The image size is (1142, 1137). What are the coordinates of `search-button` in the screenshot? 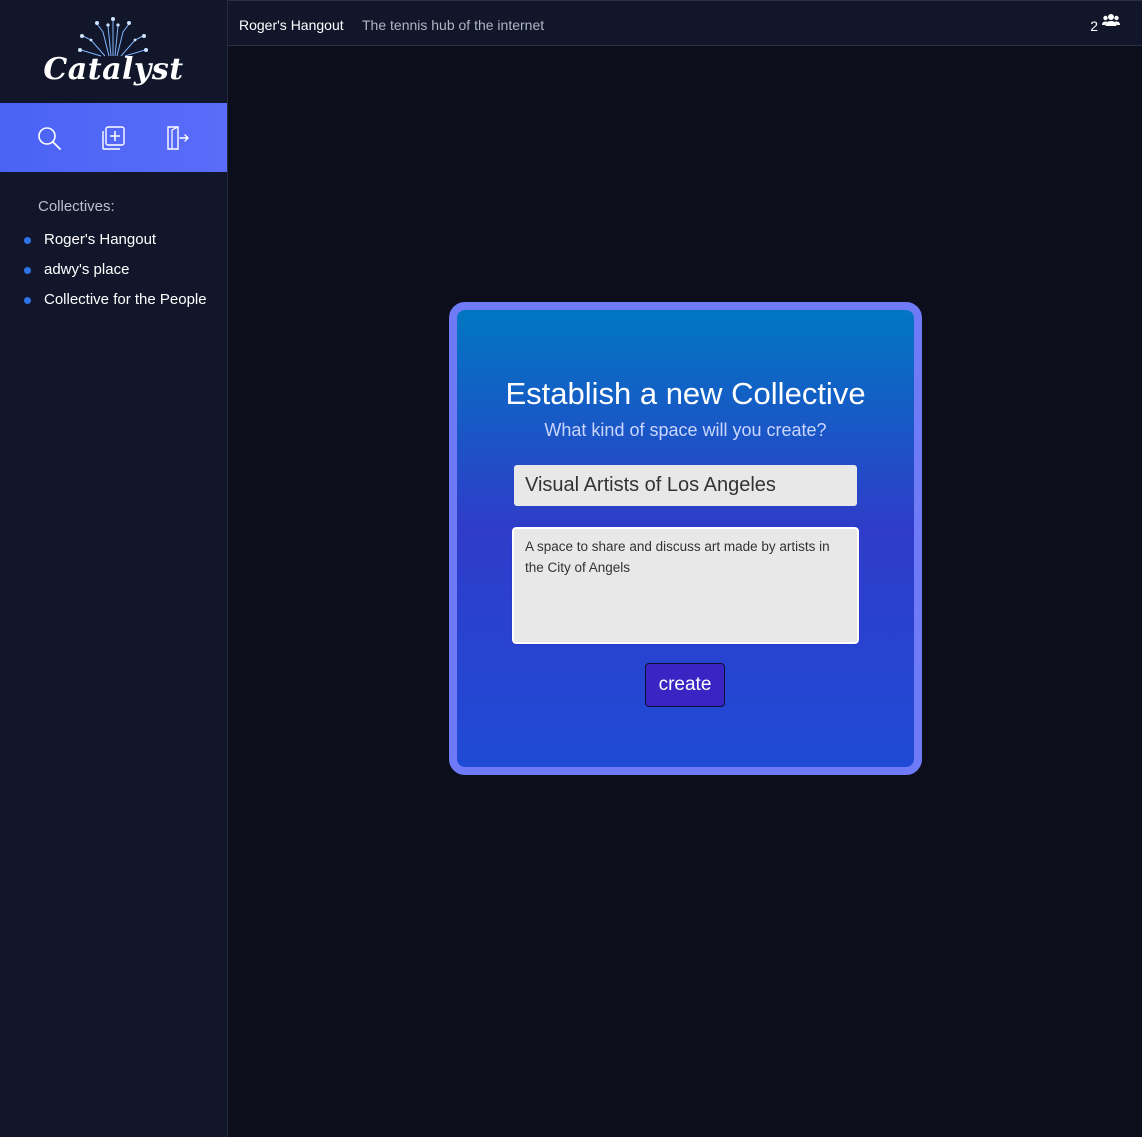 It's located at (49, 138).